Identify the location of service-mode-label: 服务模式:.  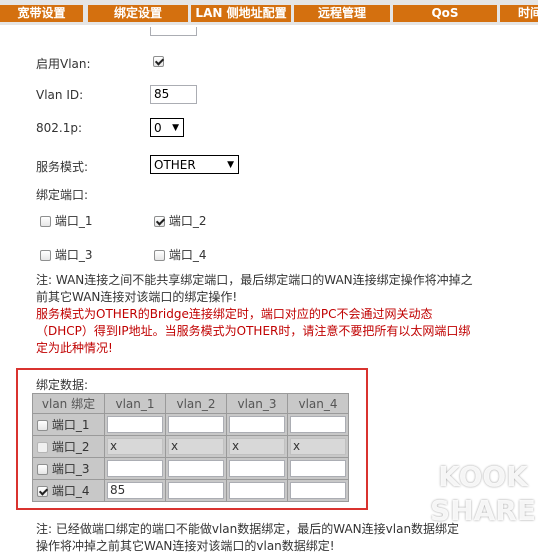
(62, 167).